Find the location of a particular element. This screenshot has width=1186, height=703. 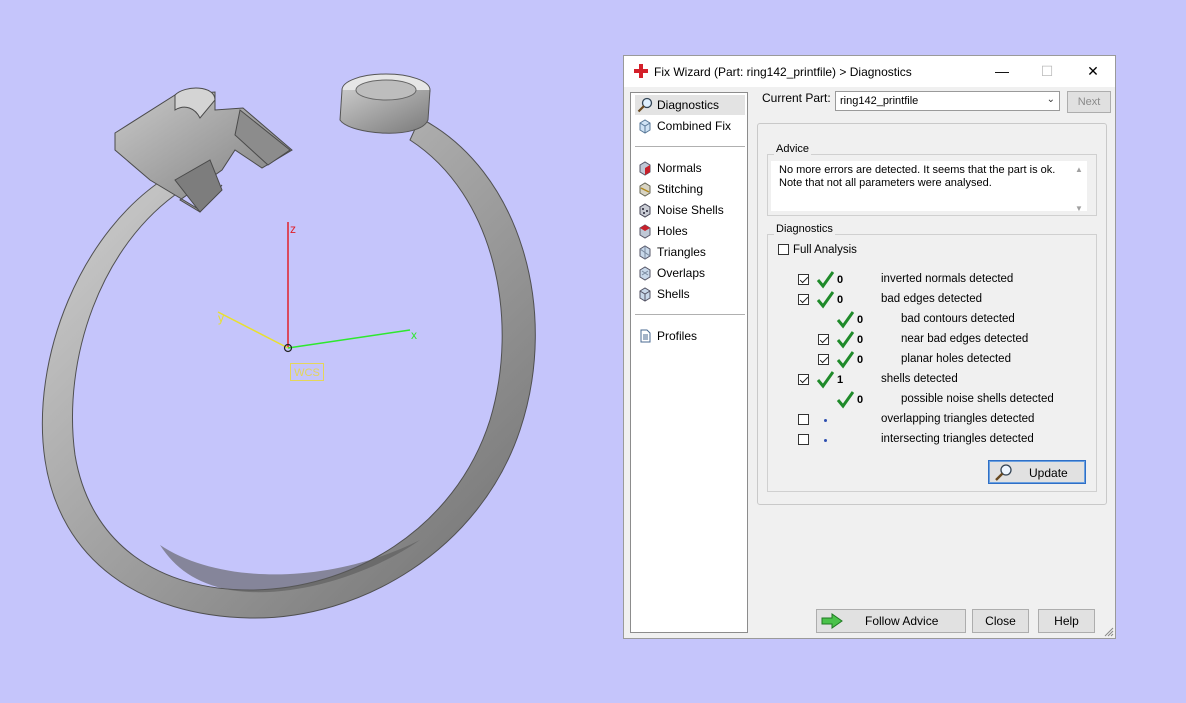

overlaps-icon is located at coordinates (645, 273).